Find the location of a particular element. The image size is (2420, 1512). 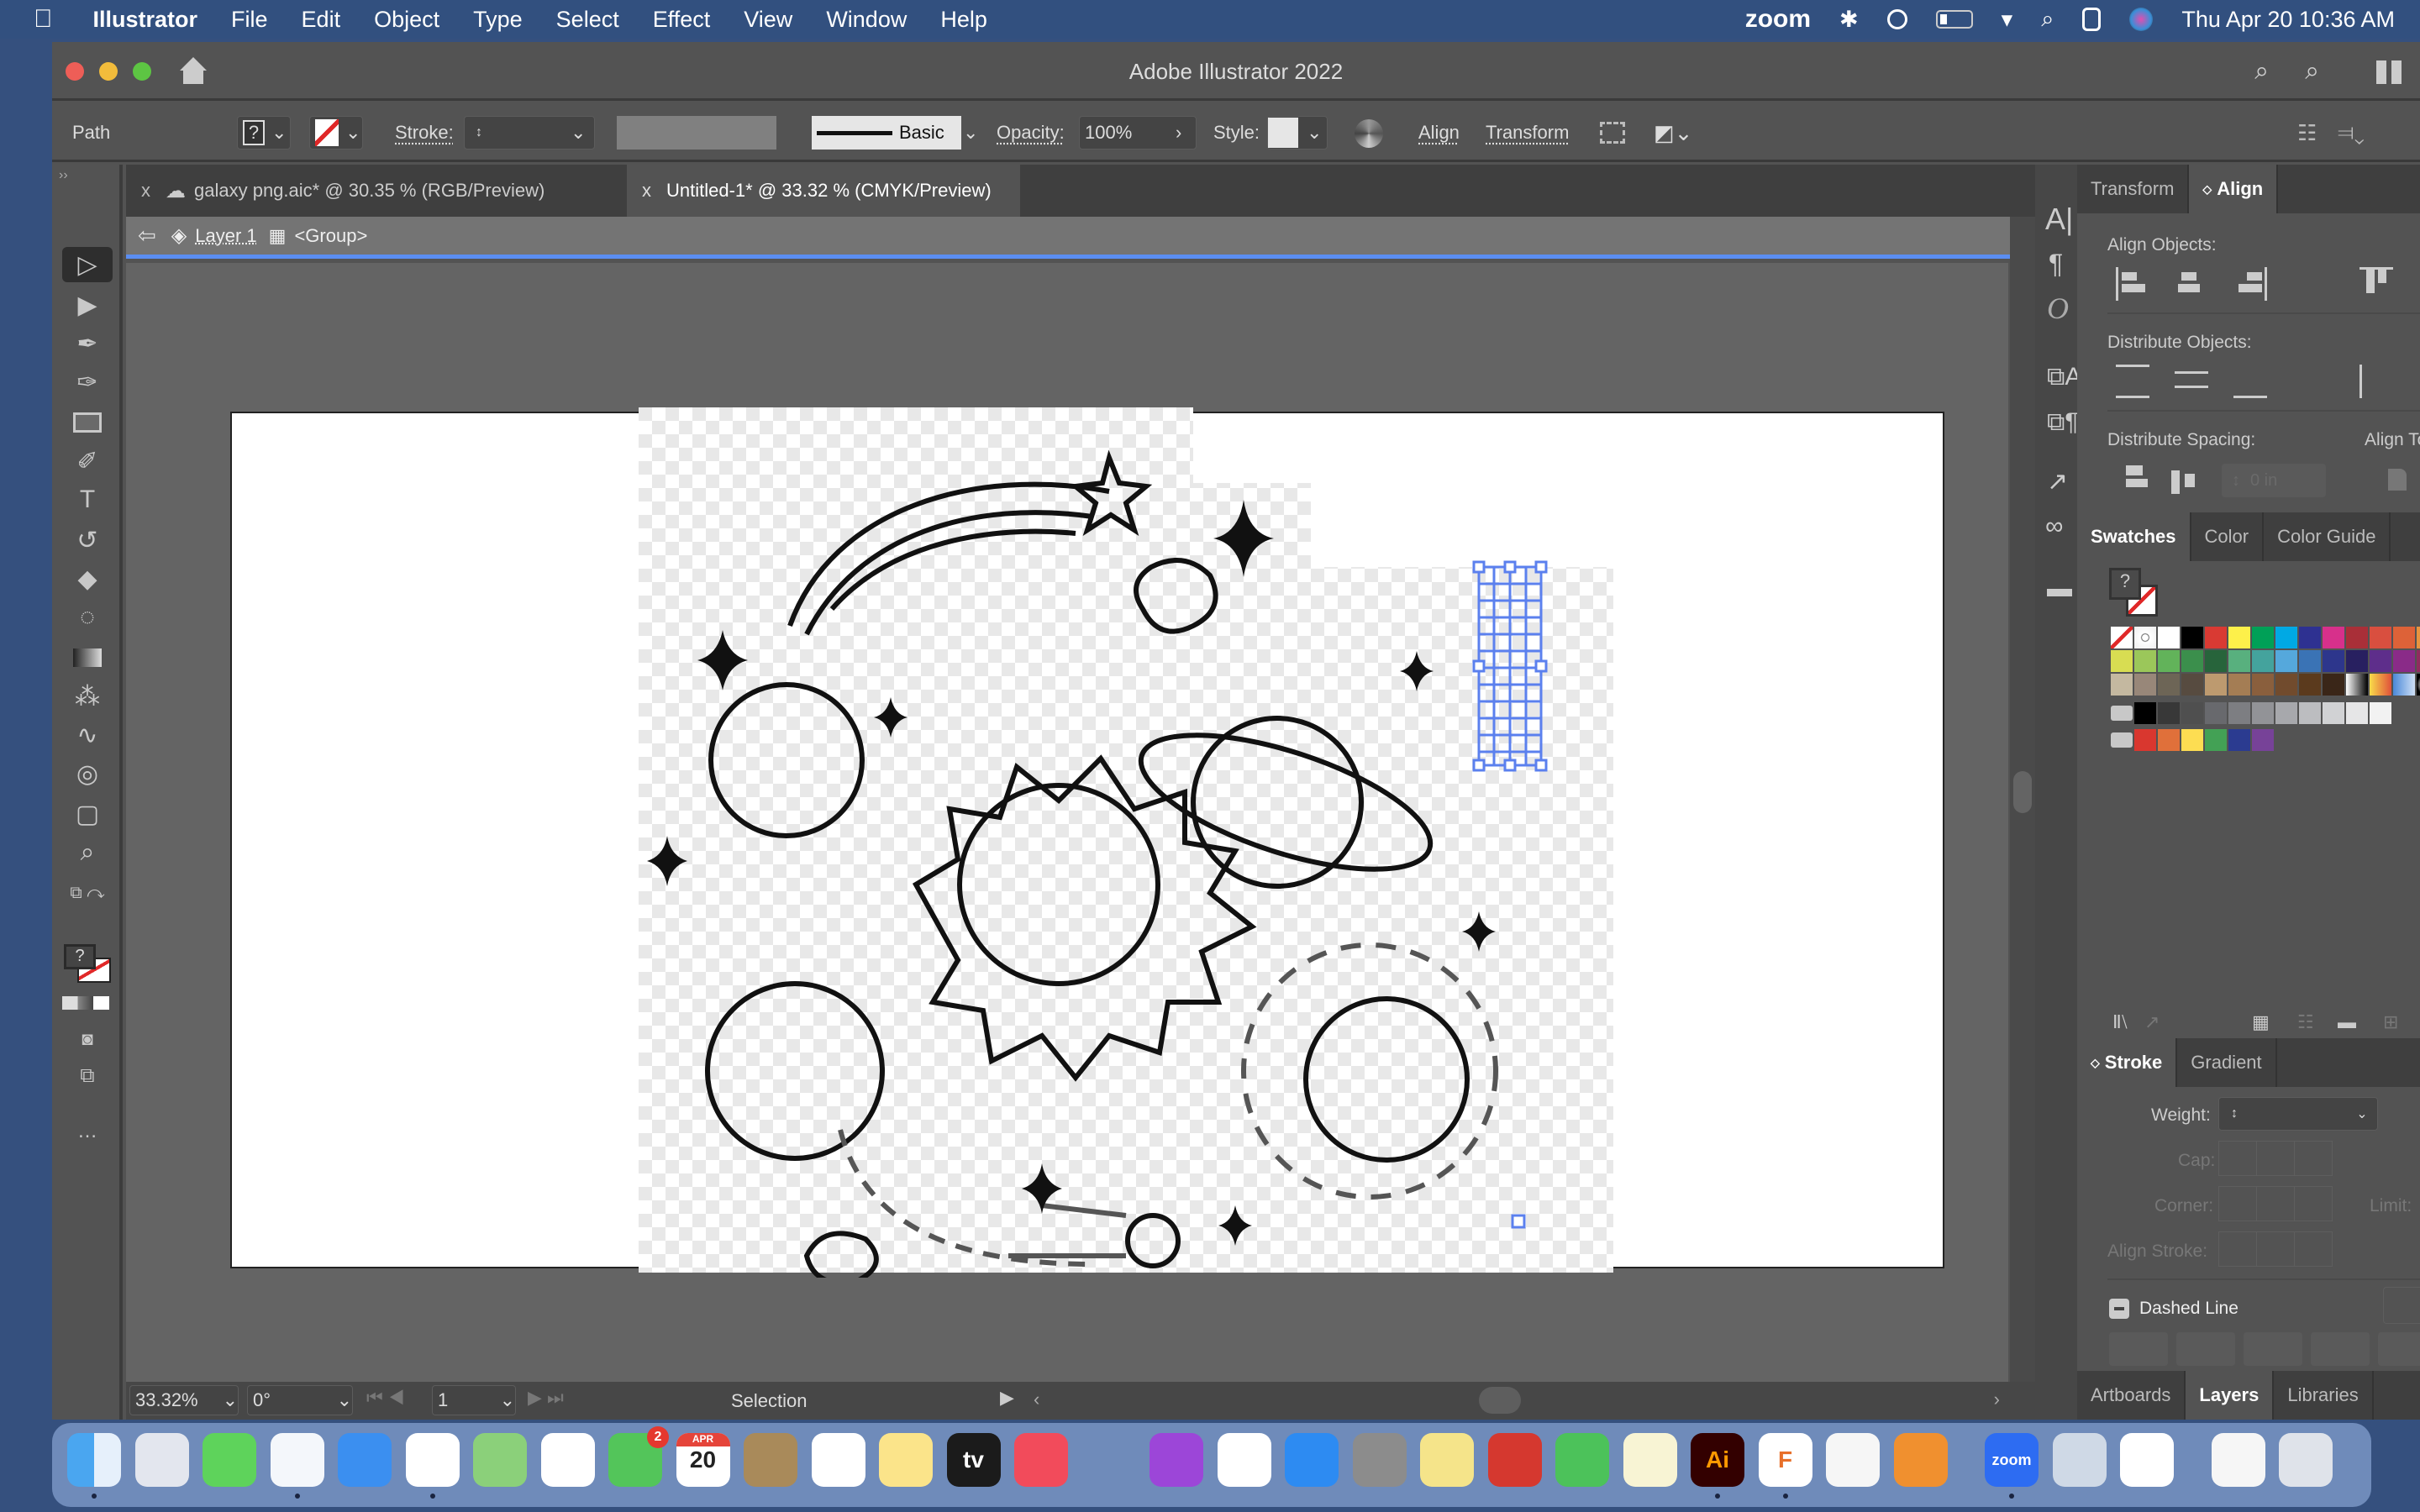

select-similar-icon: ◩⌄ is located at coordinates (1673, 133).